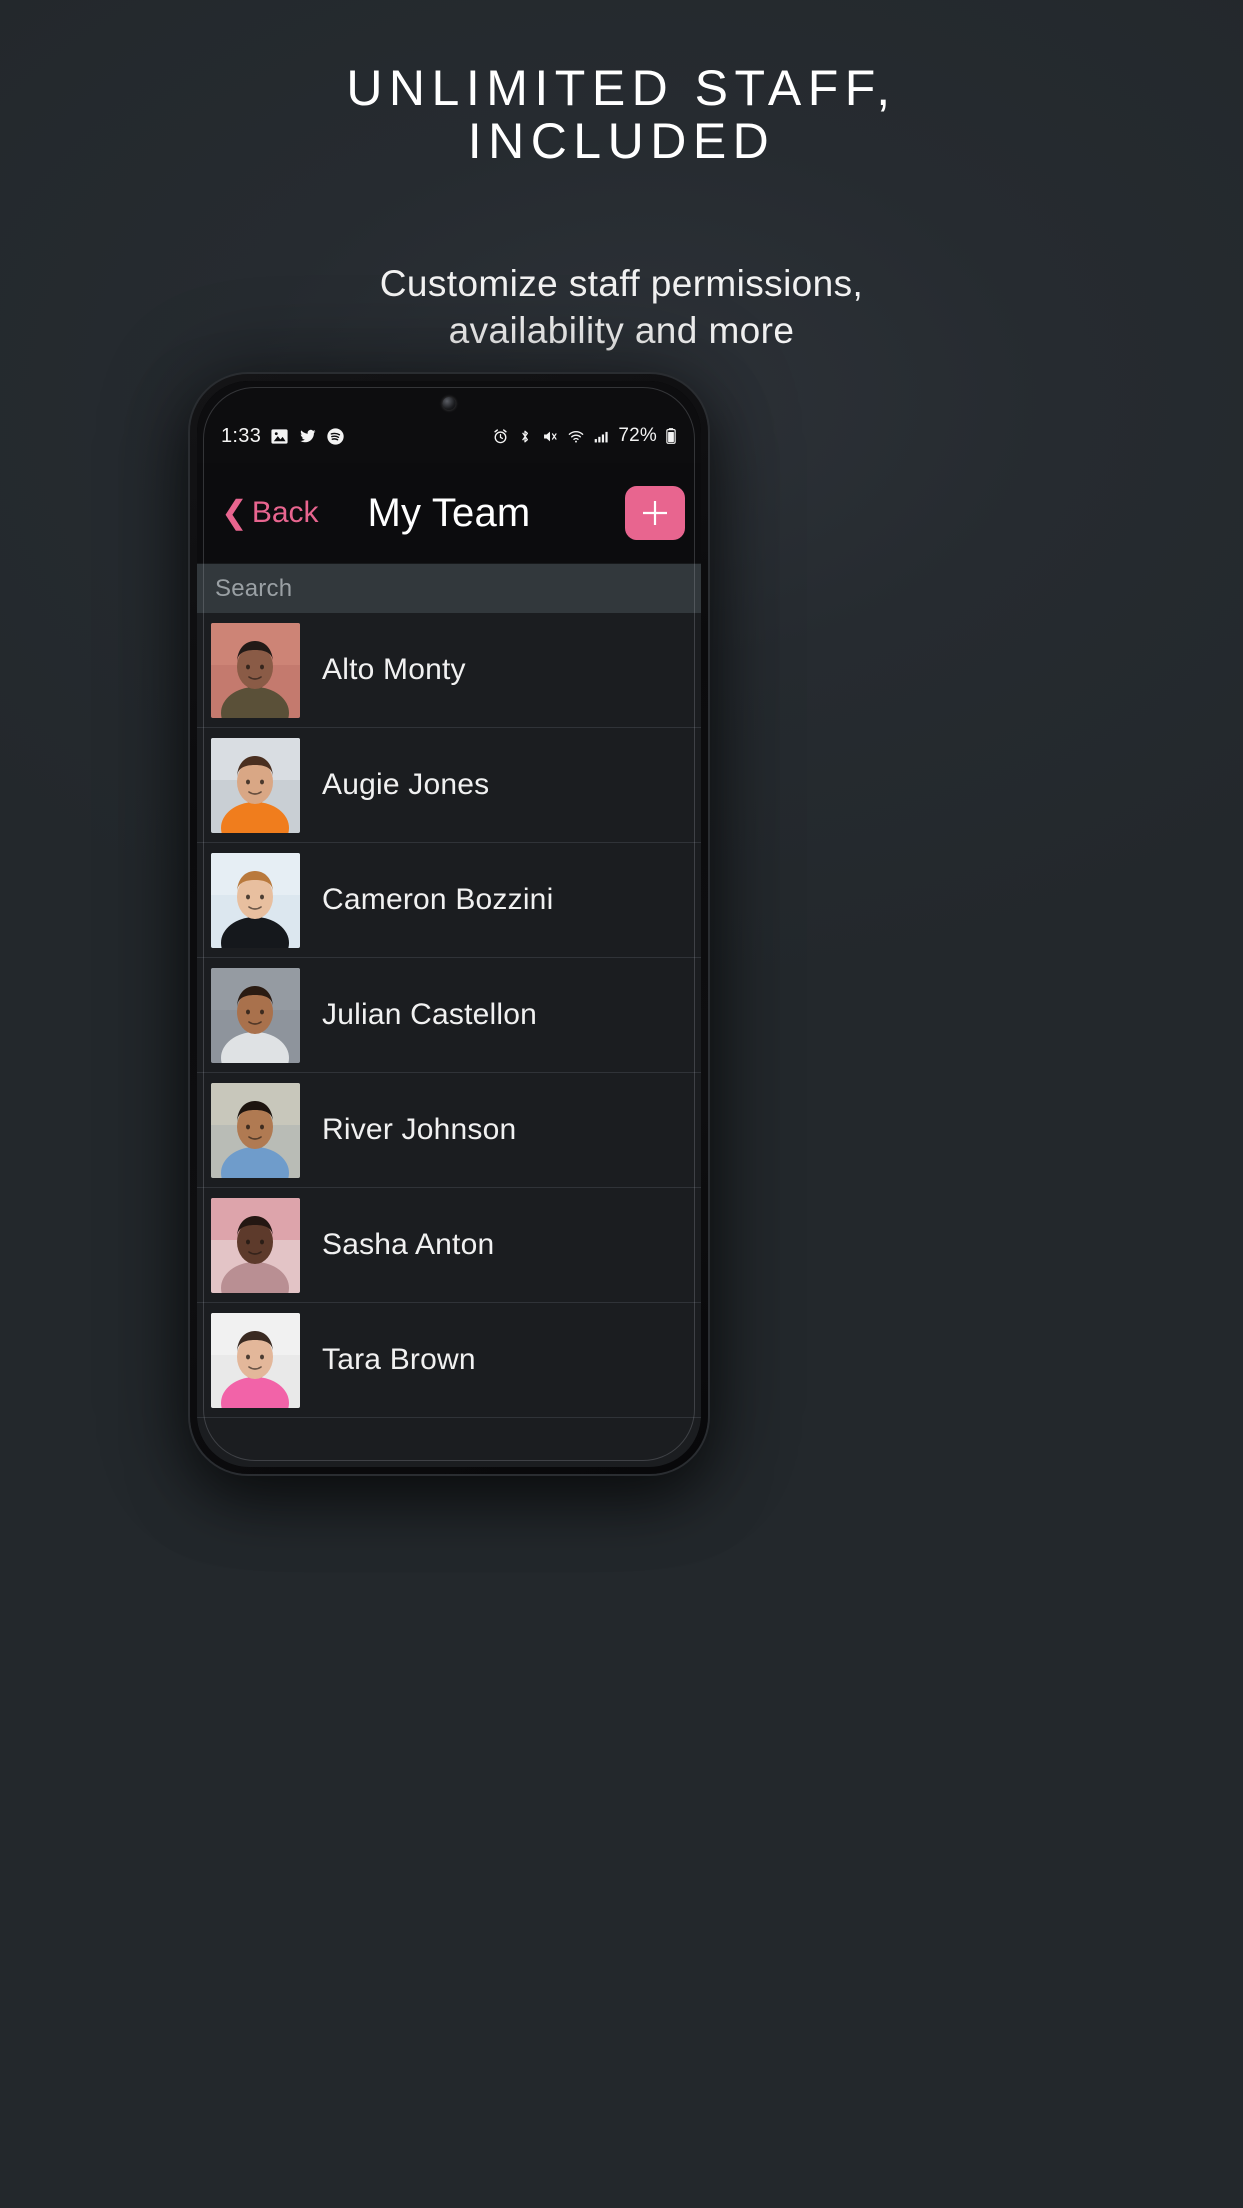  I want to click on team-list-item: Julian Castellon, so click(449, 1015).